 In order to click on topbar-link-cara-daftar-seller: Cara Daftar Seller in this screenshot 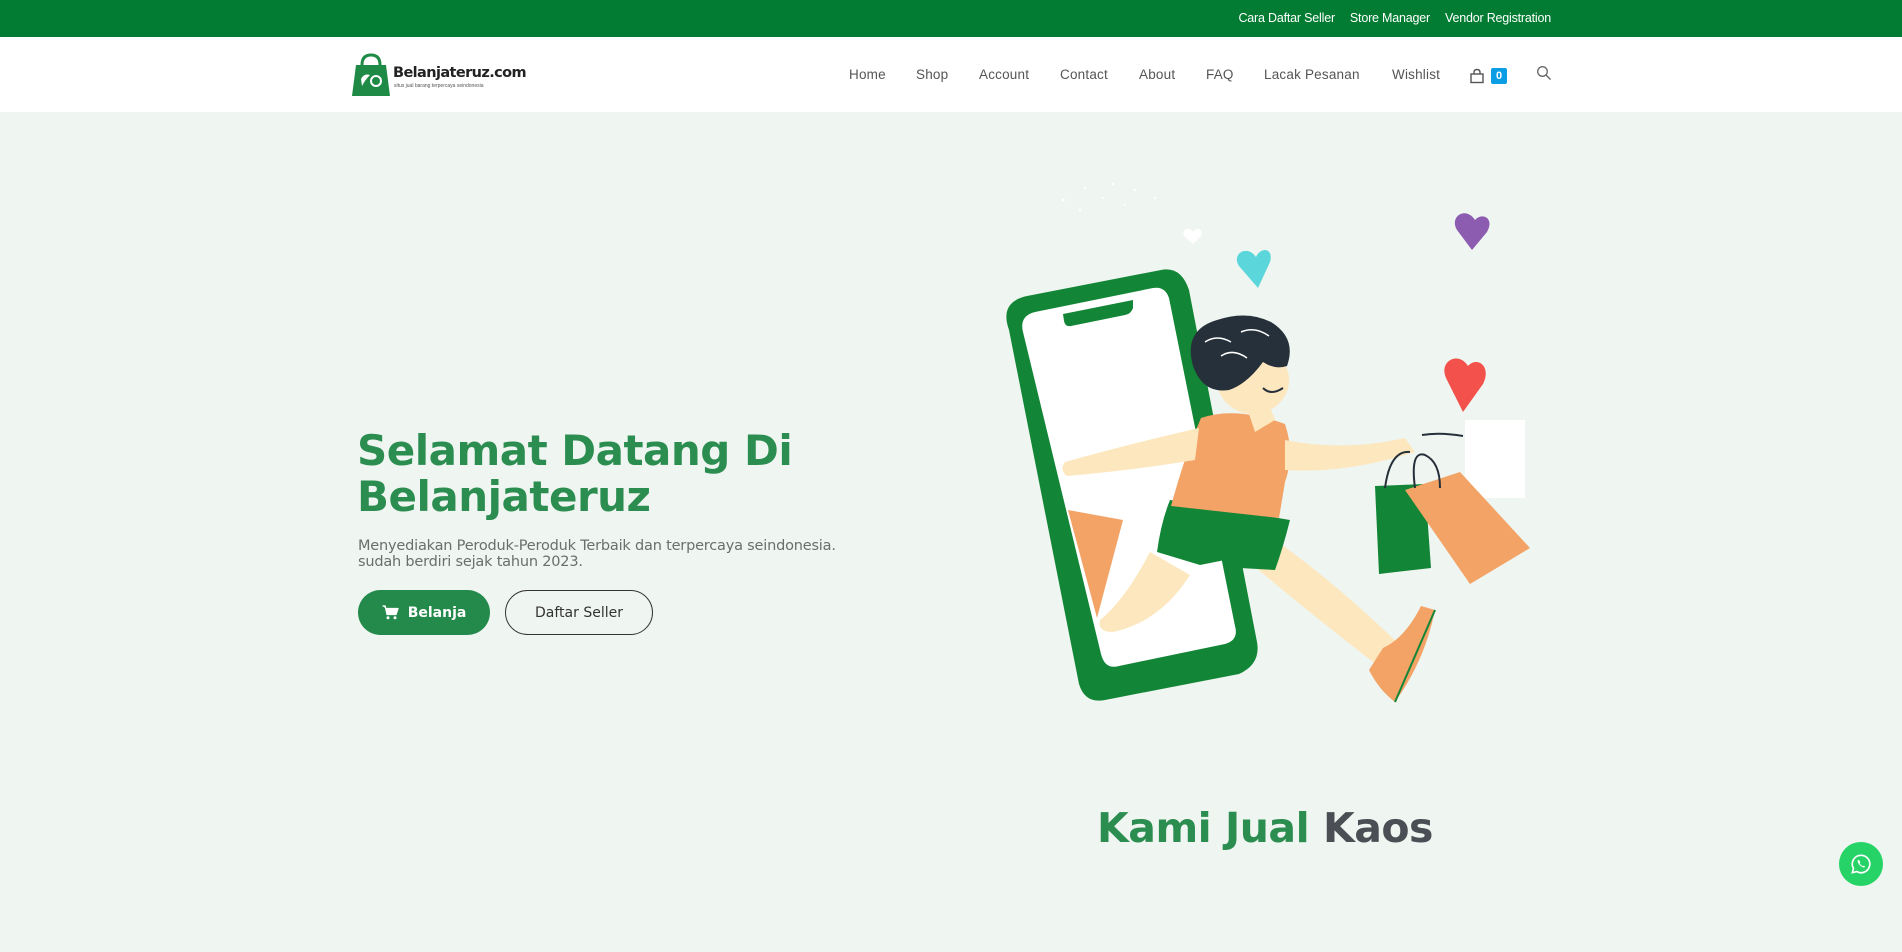, I will do `click(1286, 18)`.